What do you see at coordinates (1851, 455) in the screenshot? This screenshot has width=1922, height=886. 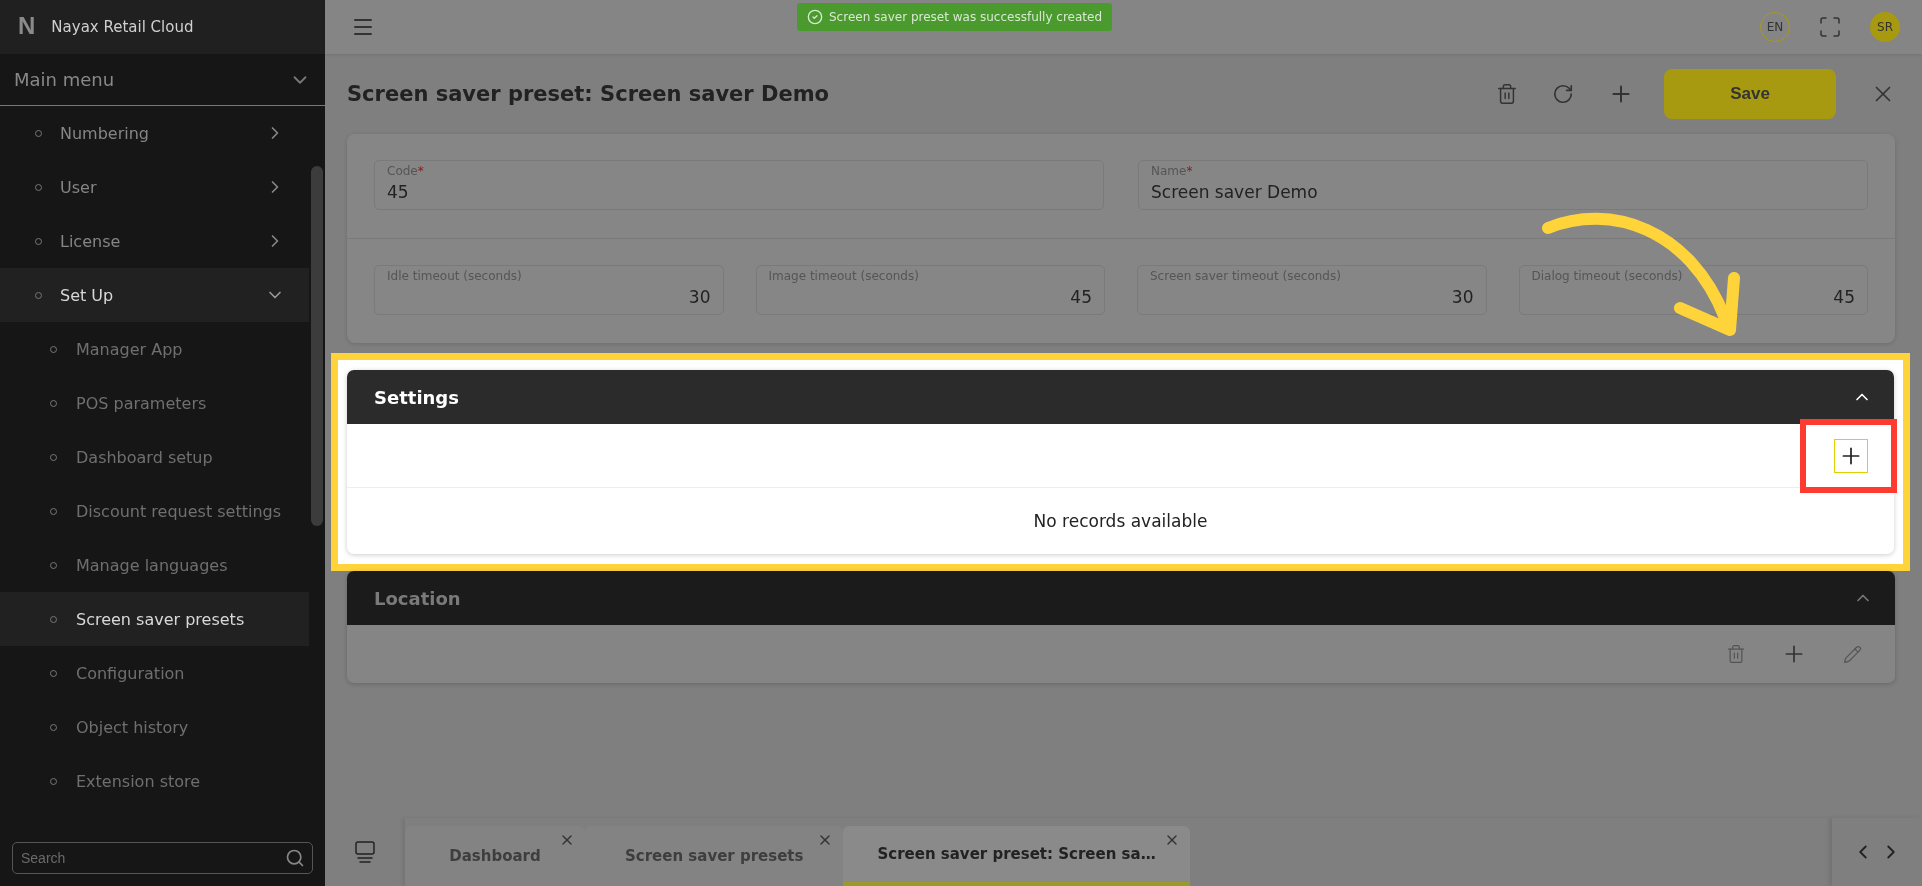 I see `add-button` at bounding box center [1851, 455].